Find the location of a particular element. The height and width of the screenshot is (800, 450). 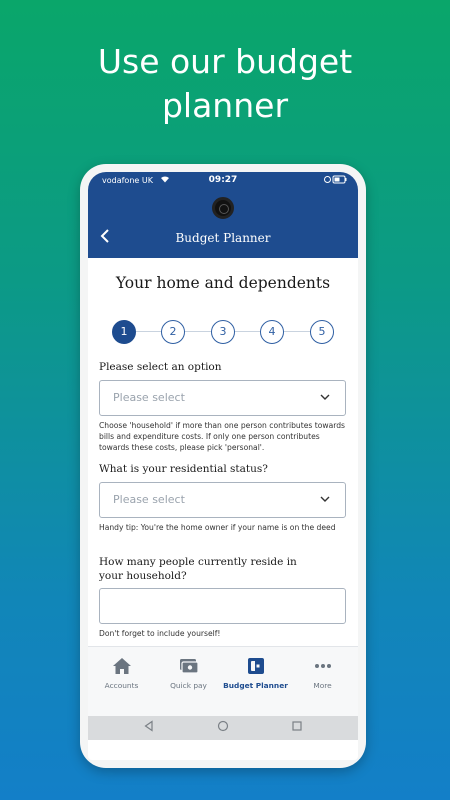

people-count-input is located at coordinates (222, 606).